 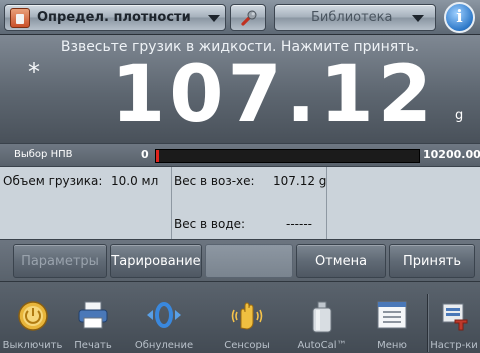 I want to click on wrench-icon, so click(x=249, y=18).